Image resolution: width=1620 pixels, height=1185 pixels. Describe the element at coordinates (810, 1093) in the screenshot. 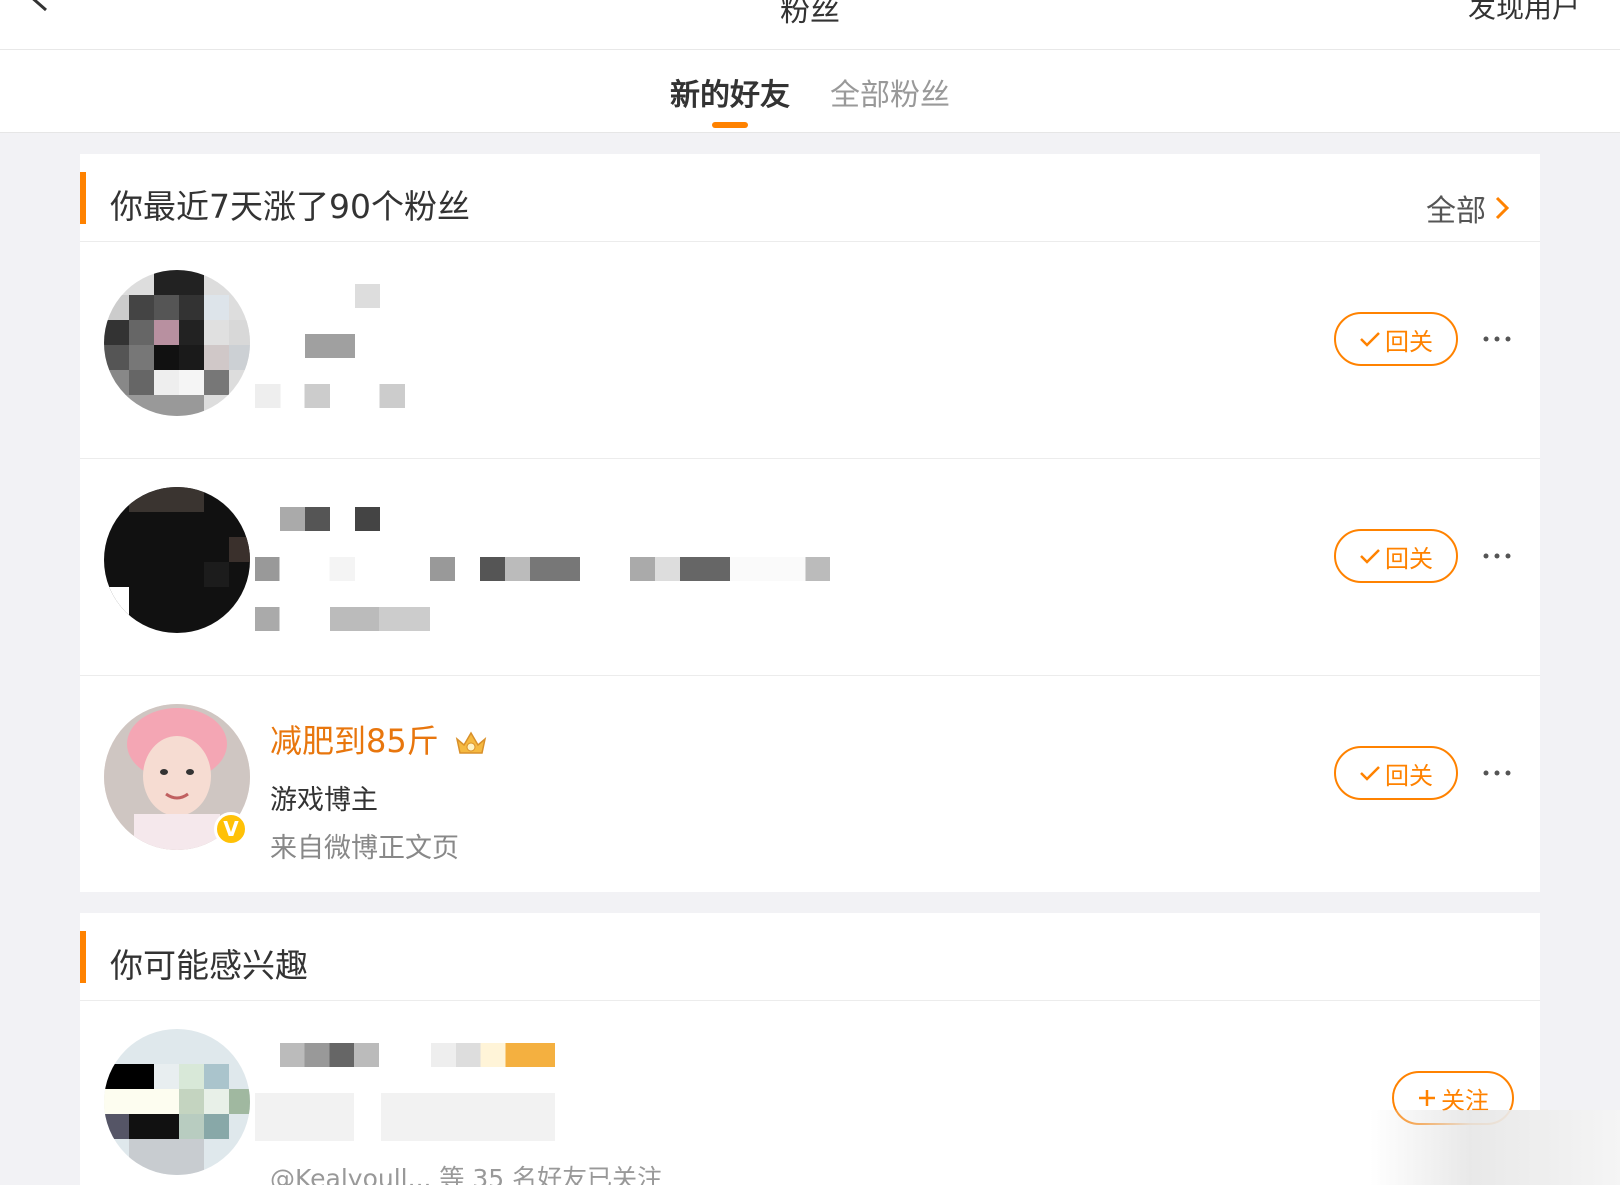

I see `suggestion-row: @Kealyoull... 等 35 名好友已关注 关注` at that location.